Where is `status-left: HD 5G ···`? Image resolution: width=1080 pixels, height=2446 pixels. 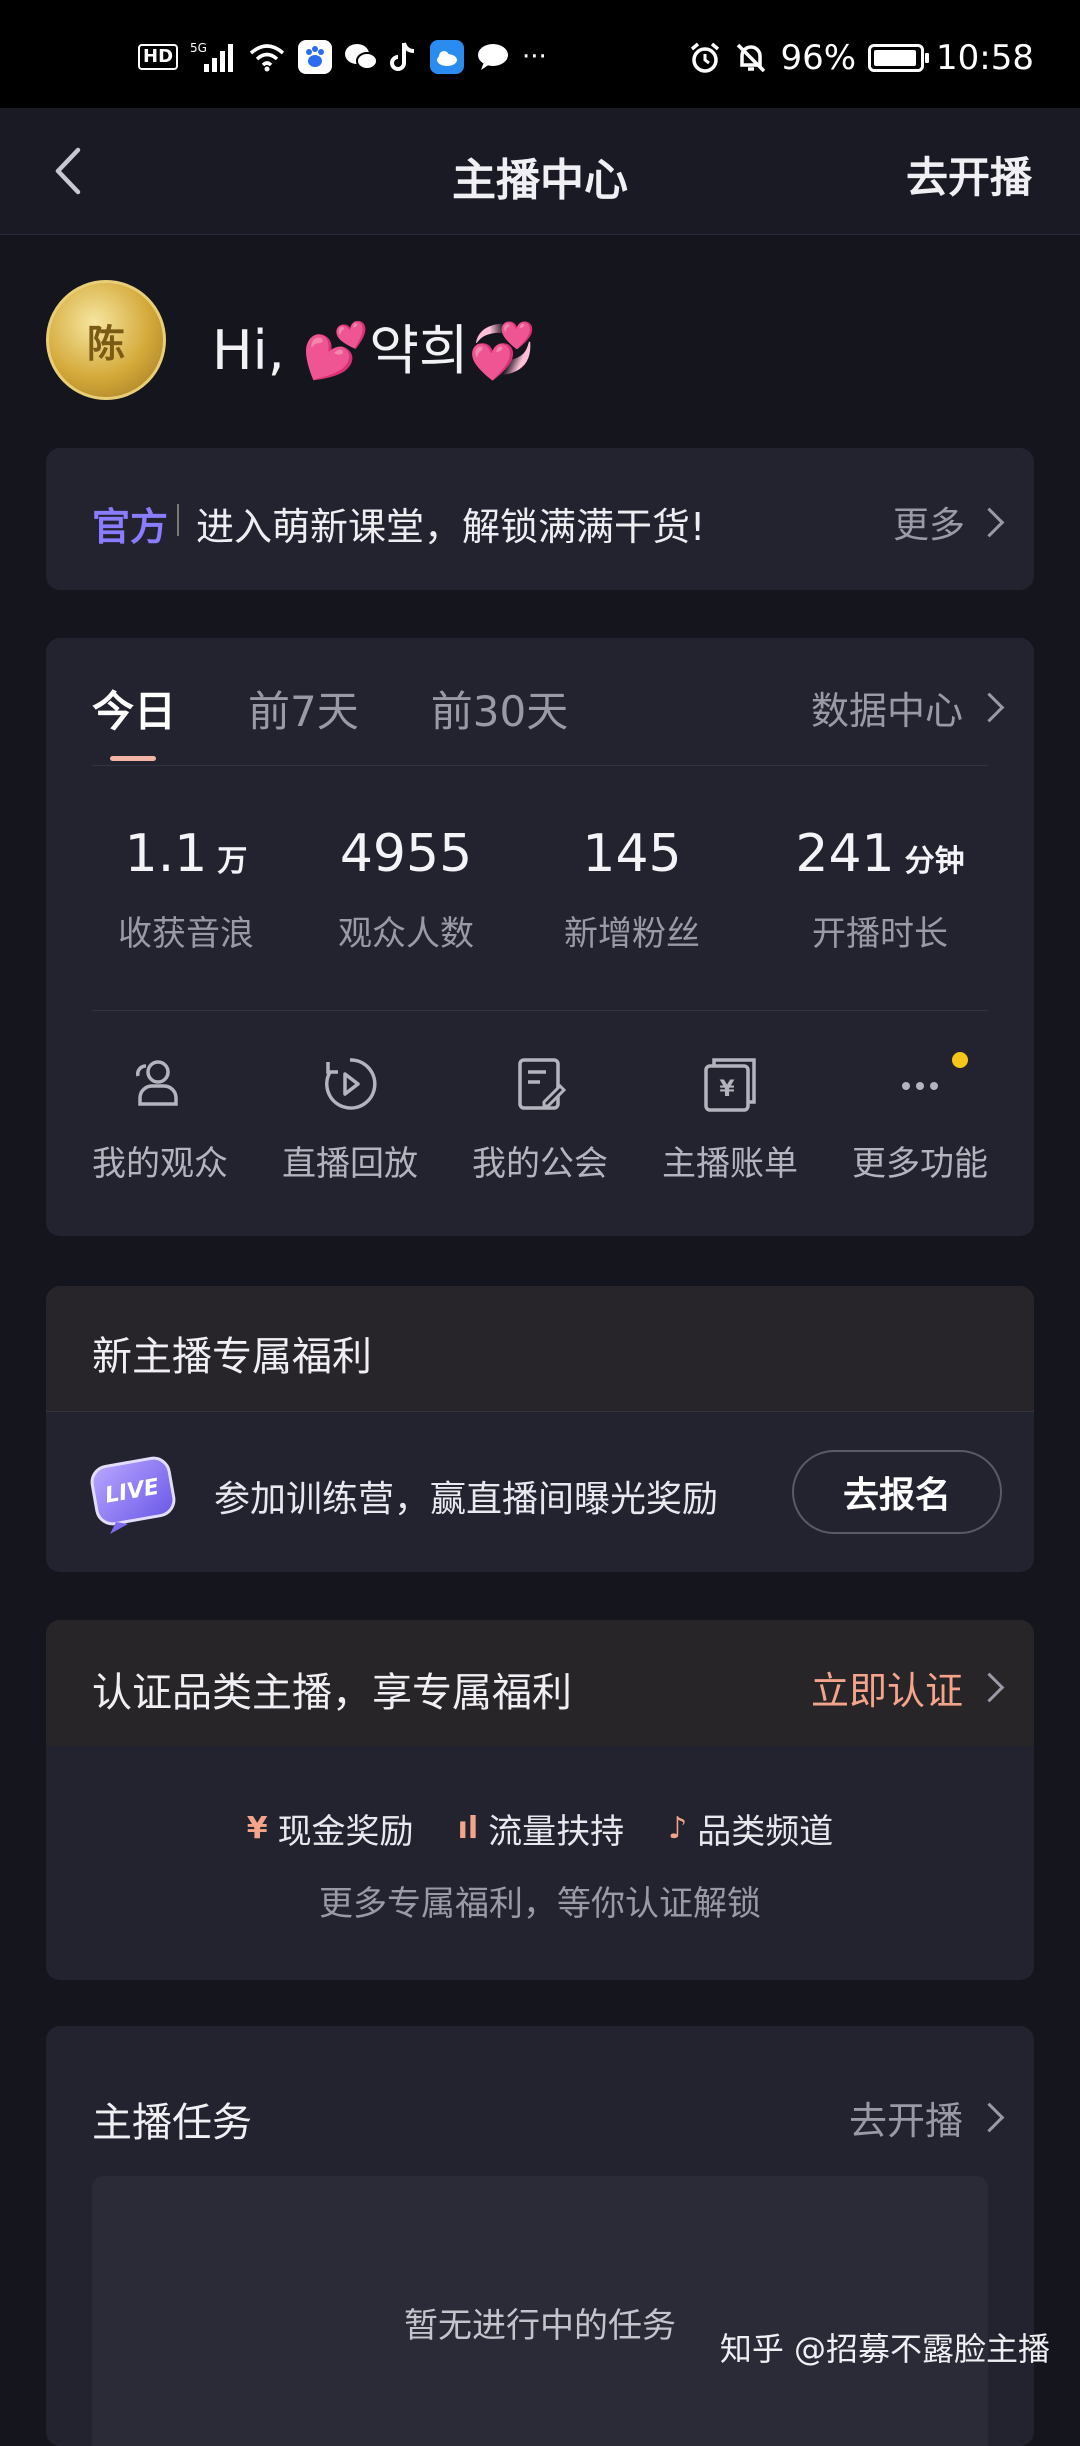
status-left: HD 5G ··· is located at coordinates (342, 57).